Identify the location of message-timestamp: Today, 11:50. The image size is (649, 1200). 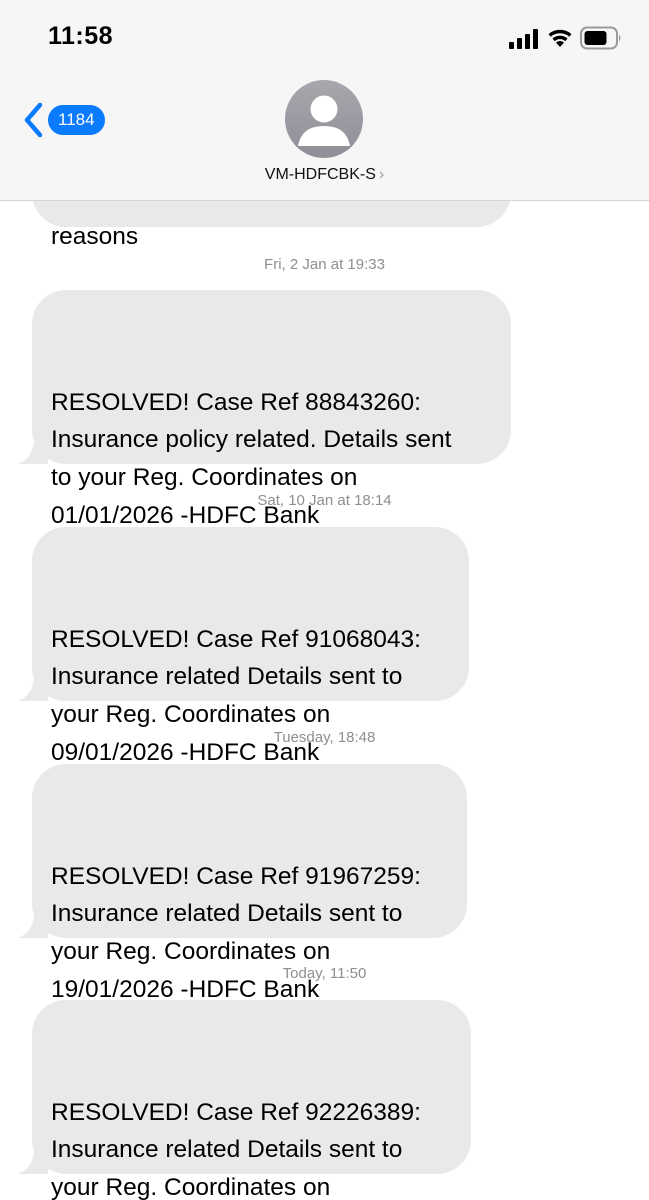
(324, 973).